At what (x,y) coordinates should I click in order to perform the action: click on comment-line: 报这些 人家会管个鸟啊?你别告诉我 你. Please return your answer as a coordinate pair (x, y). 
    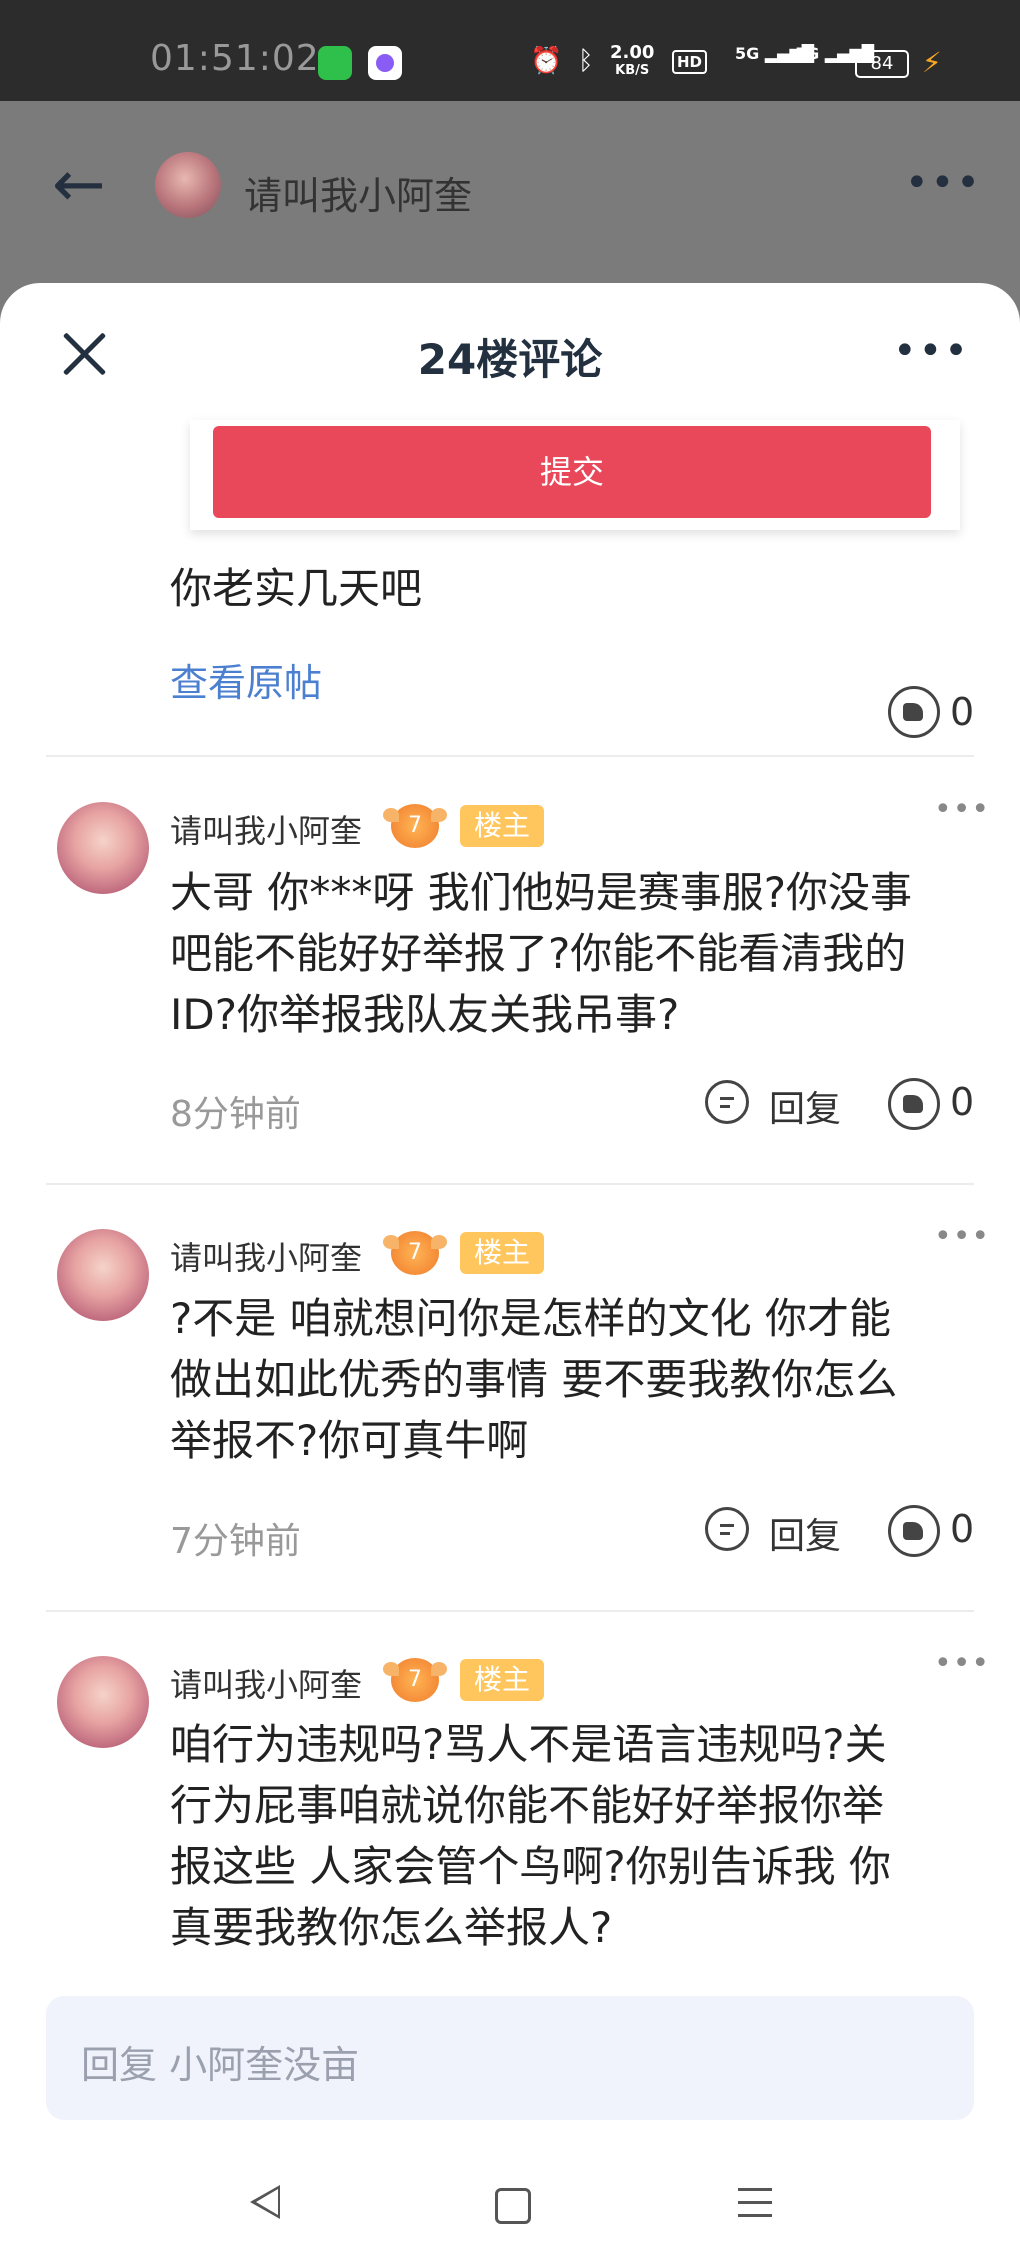
    Looking at the image, I should click on (530, 1866).